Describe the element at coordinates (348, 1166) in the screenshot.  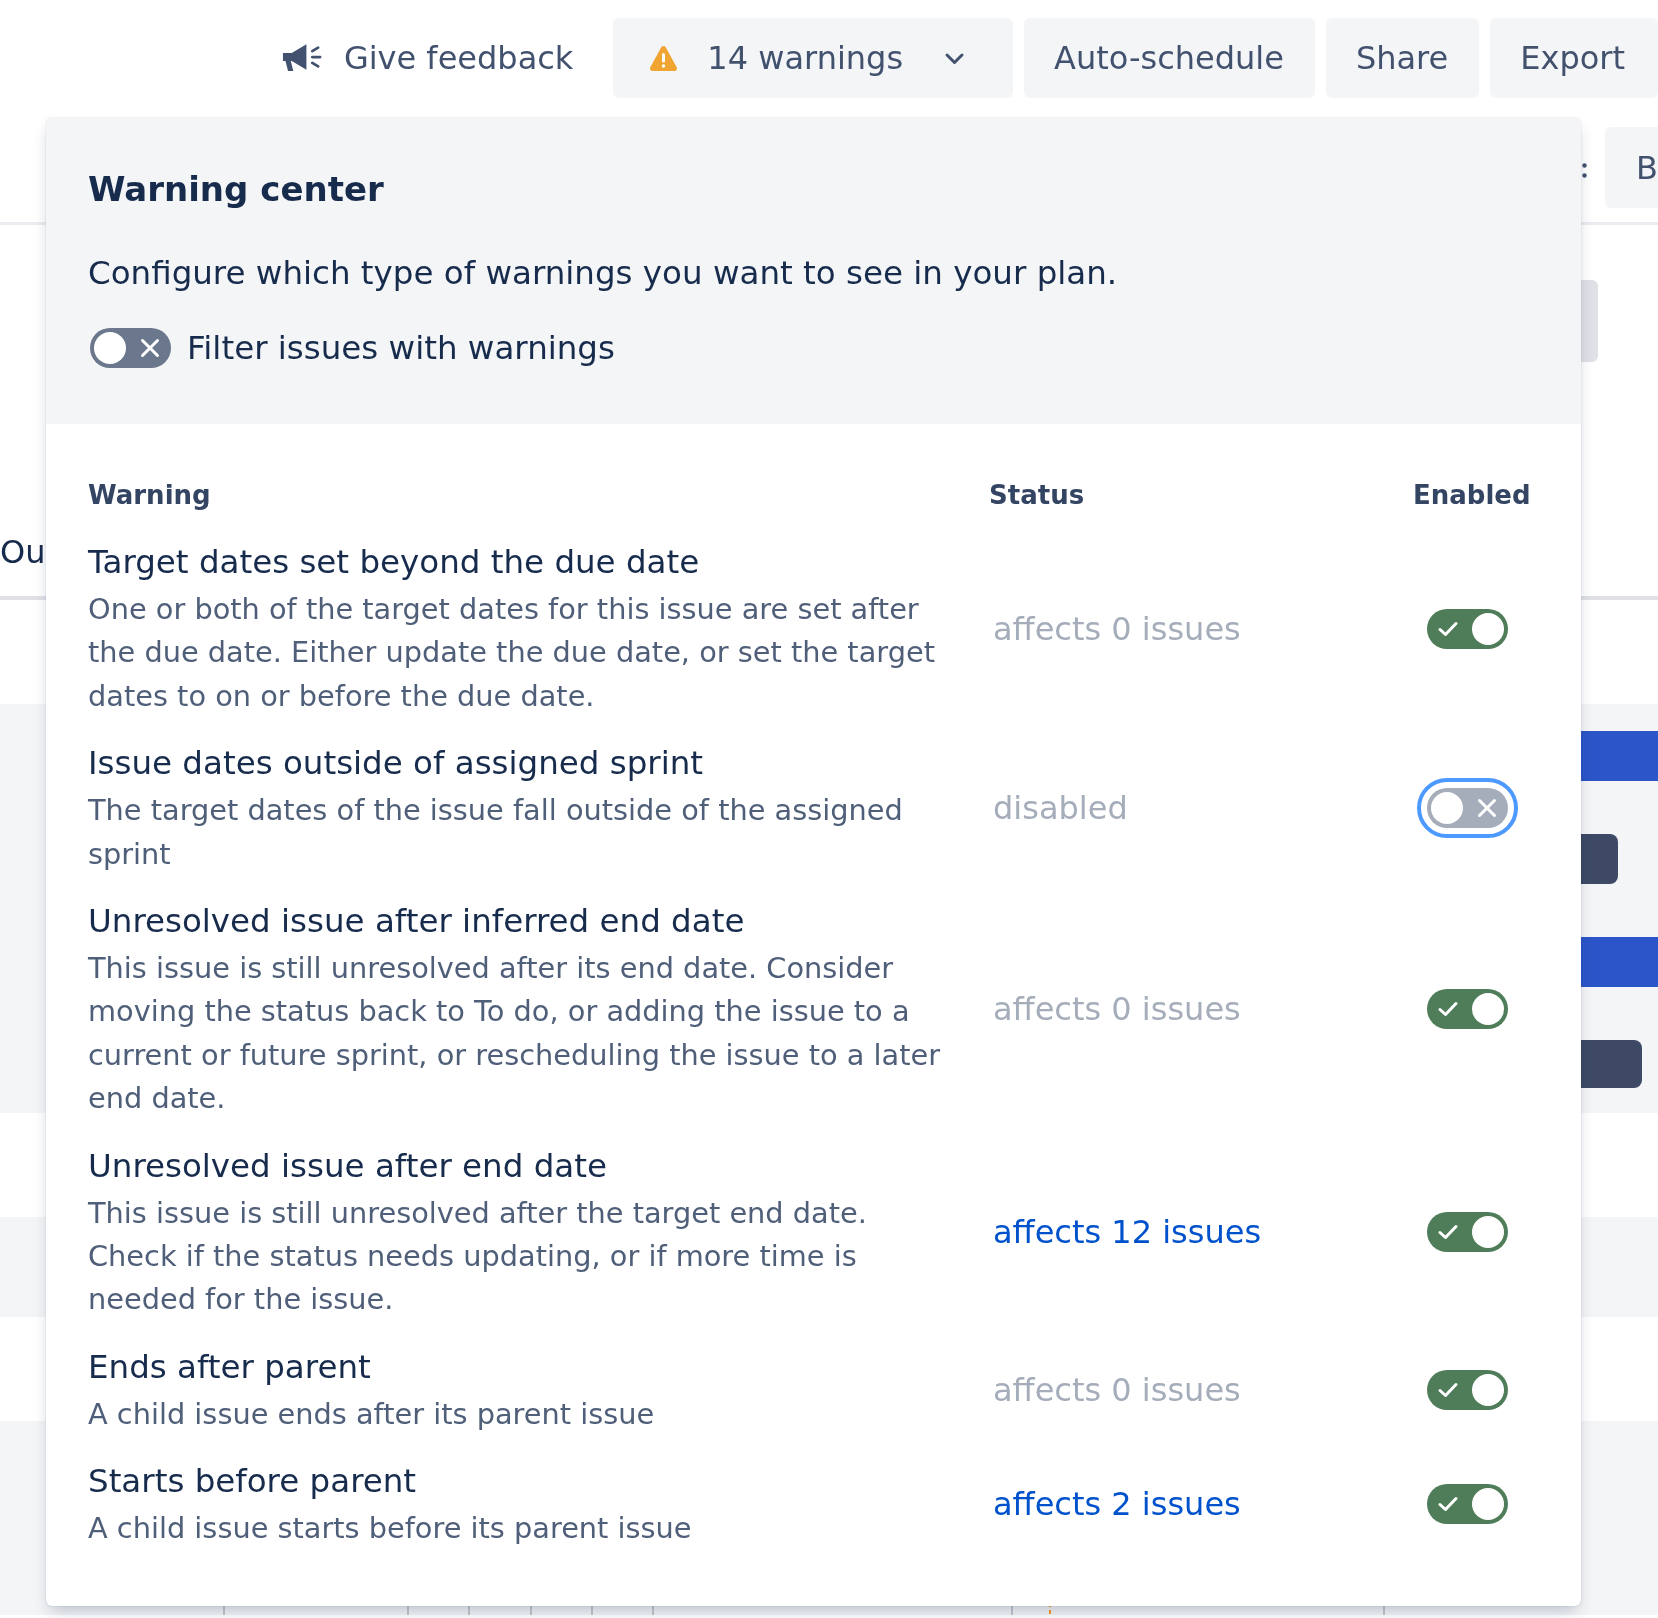
I see `warning-title: Unresolved issue after end date` at that location.